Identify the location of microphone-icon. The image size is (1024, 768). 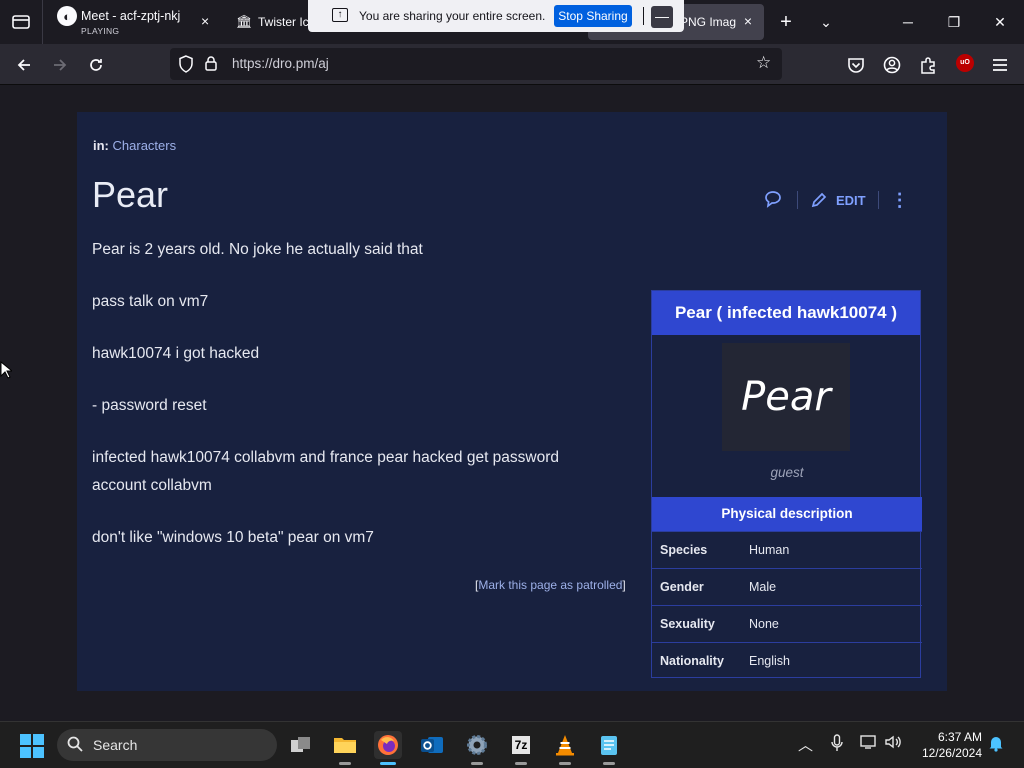
(837, 745).